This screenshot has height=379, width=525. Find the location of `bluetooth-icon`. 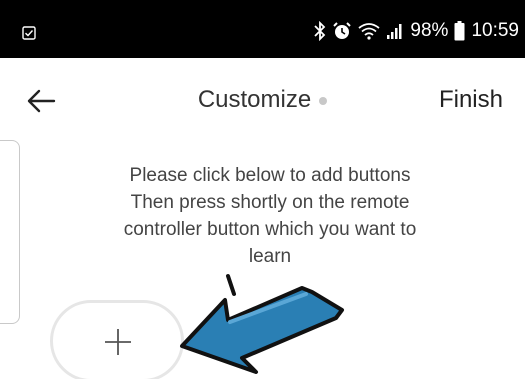

bluetooth-icon is located at coordinates (320, 31).